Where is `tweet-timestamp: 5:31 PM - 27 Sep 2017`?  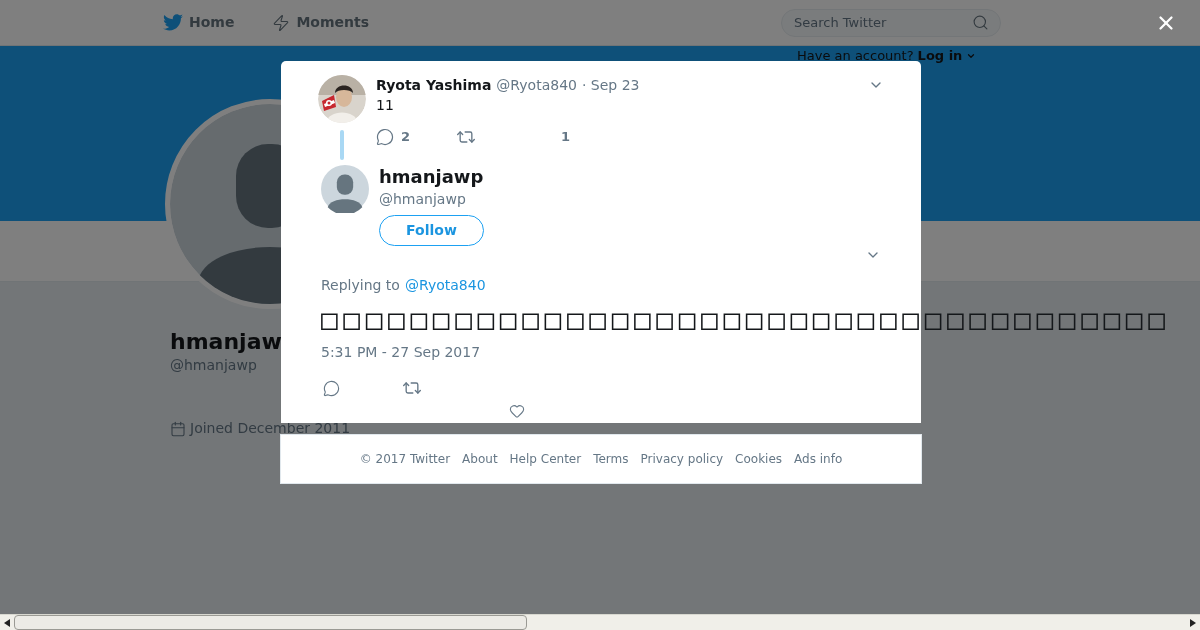 tweet-timestamp: 5:31 PM - 27 Sep 2017 is located at coordinates (401, 352).